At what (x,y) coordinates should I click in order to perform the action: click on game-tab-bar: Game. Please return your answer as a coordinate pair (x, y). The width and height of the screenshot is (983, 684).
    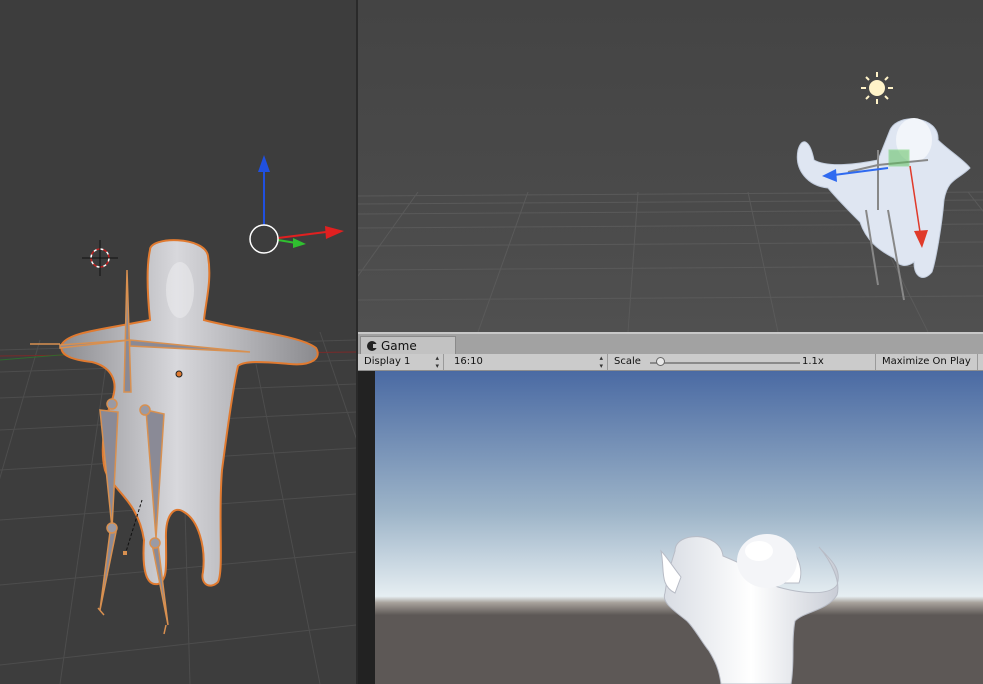
    Looking at the image, I should click on (670, 344).